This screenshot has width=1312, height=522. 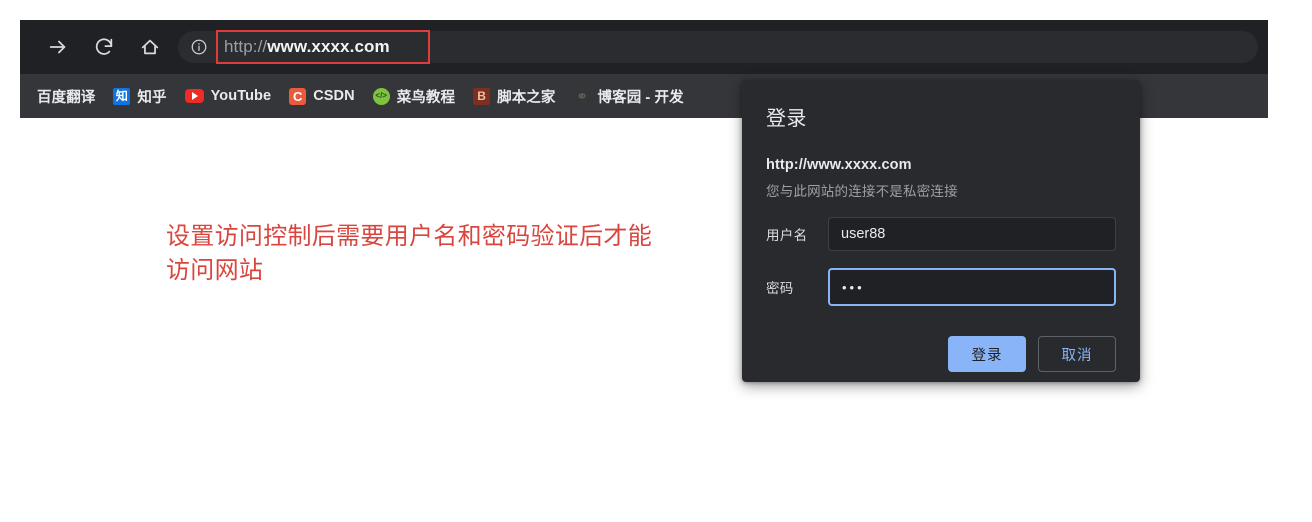 I want to click on bookmark-jb51: B 脚本之家, so click(x=514, y=96).